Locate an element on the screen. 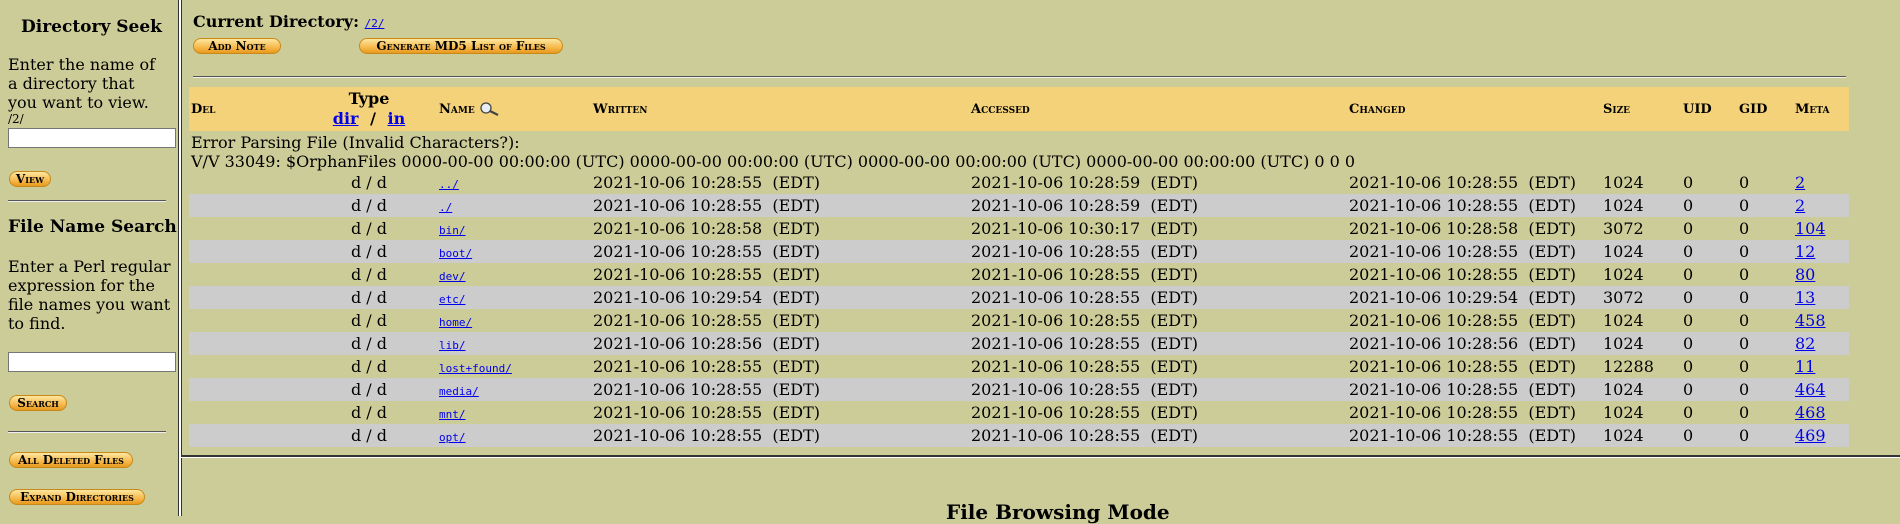  cell-name: media/ is located at coordinates (514, 389).